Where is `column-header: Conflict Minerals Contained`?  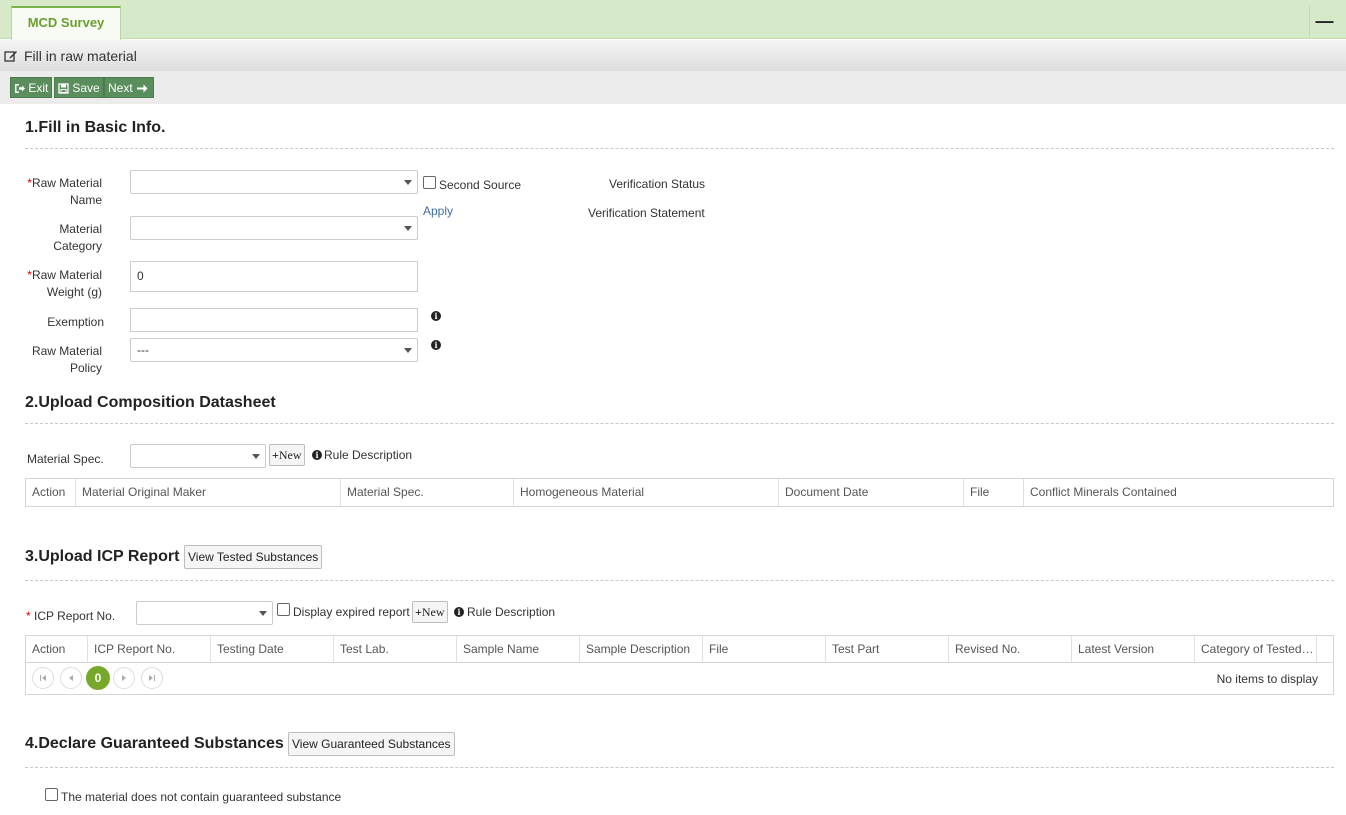 column-header: Conflict Minerals Contained is located at coordinates (1178, 492).